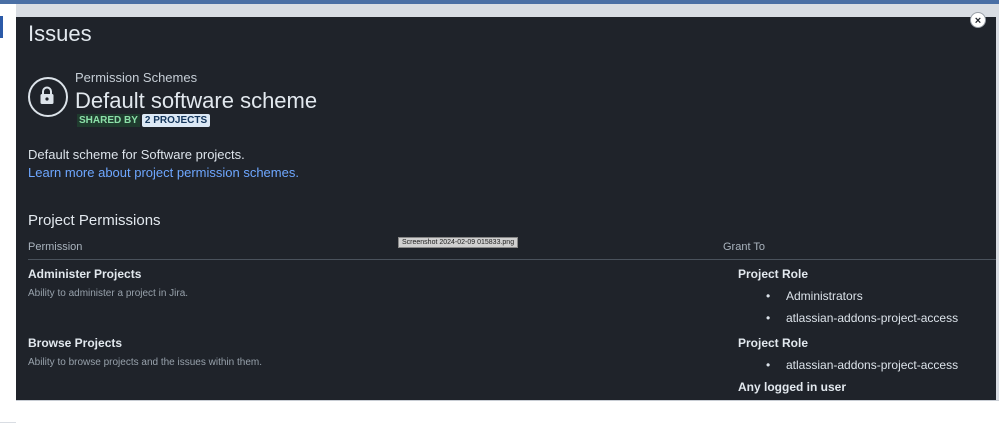 This screenshot has height=423, width=999. I want to click on close-icon: ×, so click(978, 20).